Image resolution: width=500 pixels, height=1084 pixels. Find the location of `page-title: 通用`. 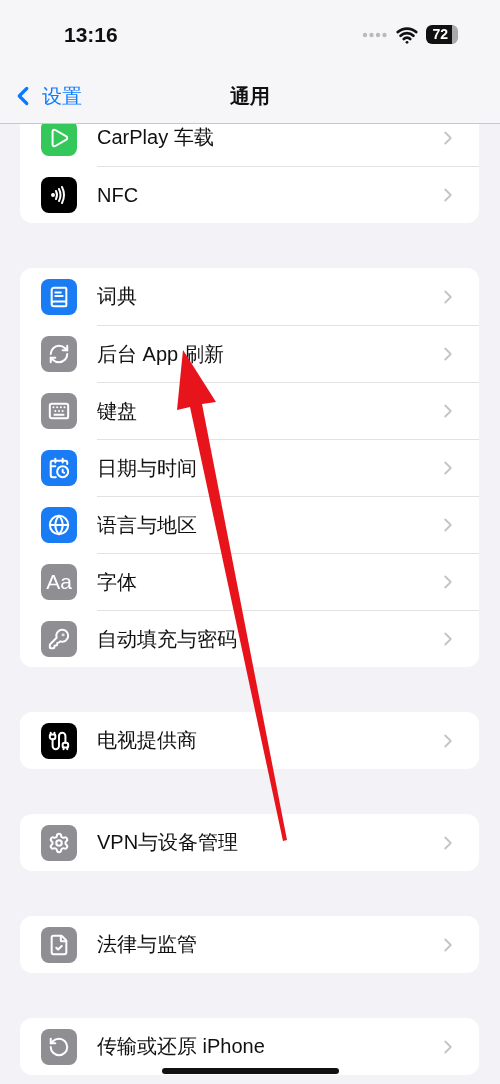

page-title: 通用 is located at coordinates (250, 96).